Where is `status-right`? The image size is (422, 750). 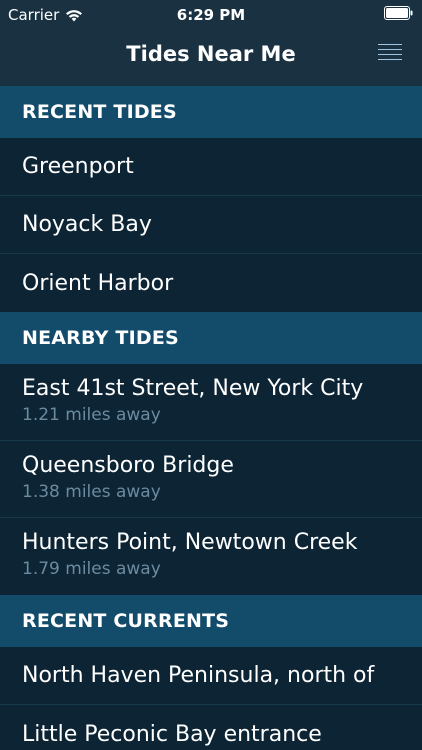 status-right is located at coordinates (399, 15).